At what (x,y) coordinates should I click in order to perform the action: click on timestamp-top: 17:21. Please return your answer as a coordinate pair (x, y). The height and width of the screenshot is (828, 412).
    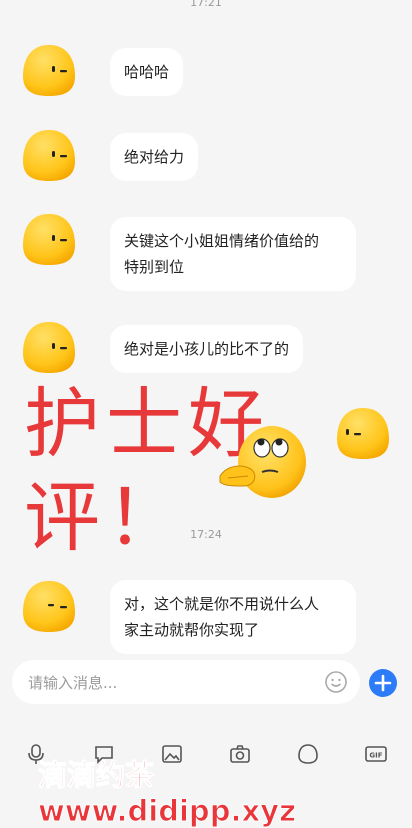
    Looking at the image, I should click on (206, 4).